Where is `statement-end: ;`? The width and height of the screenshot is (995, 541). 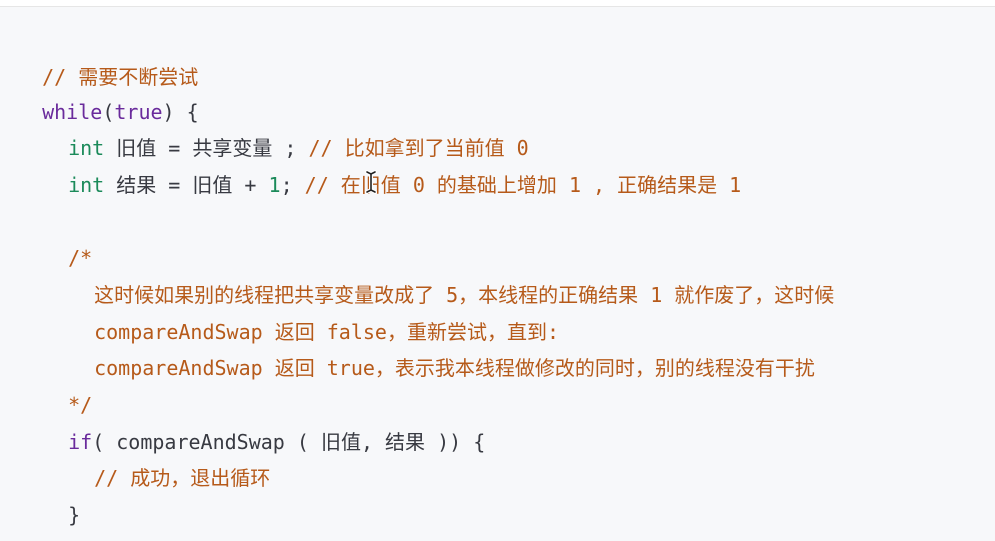 statement-end: ; is located at coordinates (292, 185).